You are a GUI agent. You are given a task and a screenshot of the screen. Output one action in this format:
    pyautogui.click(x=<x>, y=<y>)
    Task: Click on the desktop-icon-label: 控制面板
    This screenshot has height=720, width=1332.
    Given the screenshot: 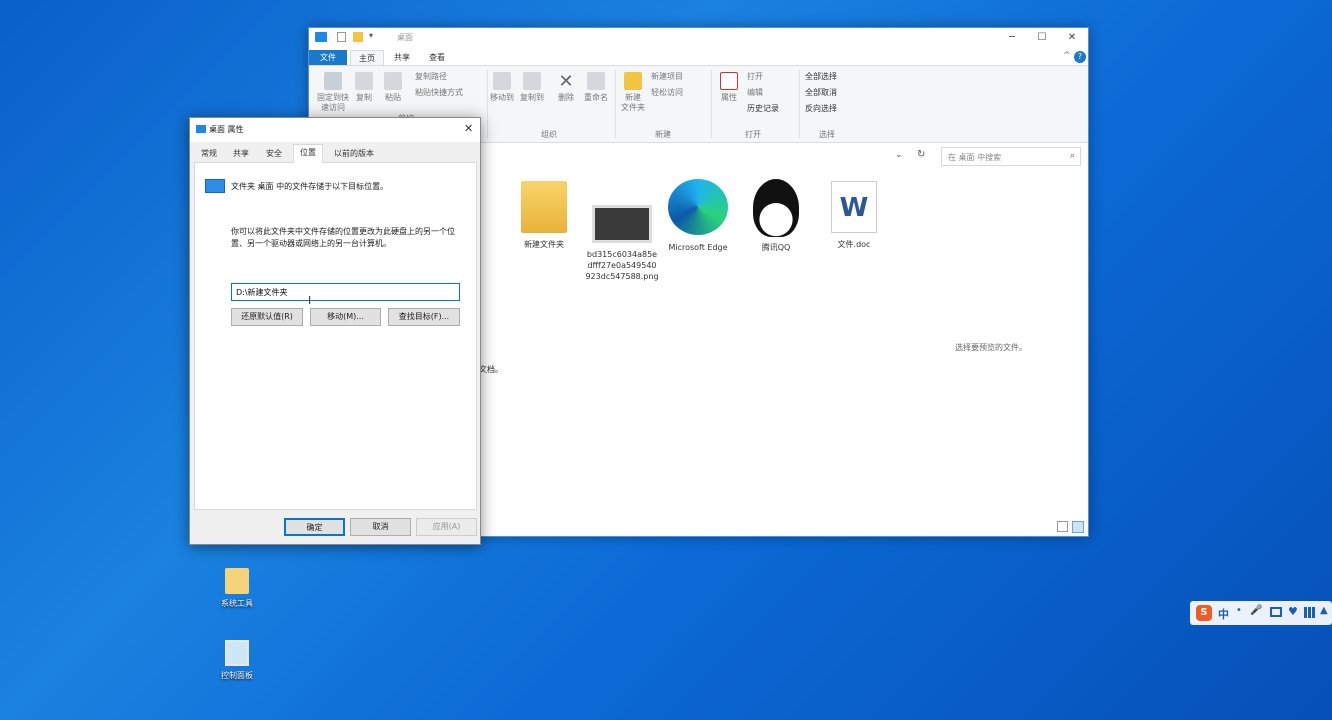 What is the action you would take?
    pyautogui.click(x=237, y=675)
    